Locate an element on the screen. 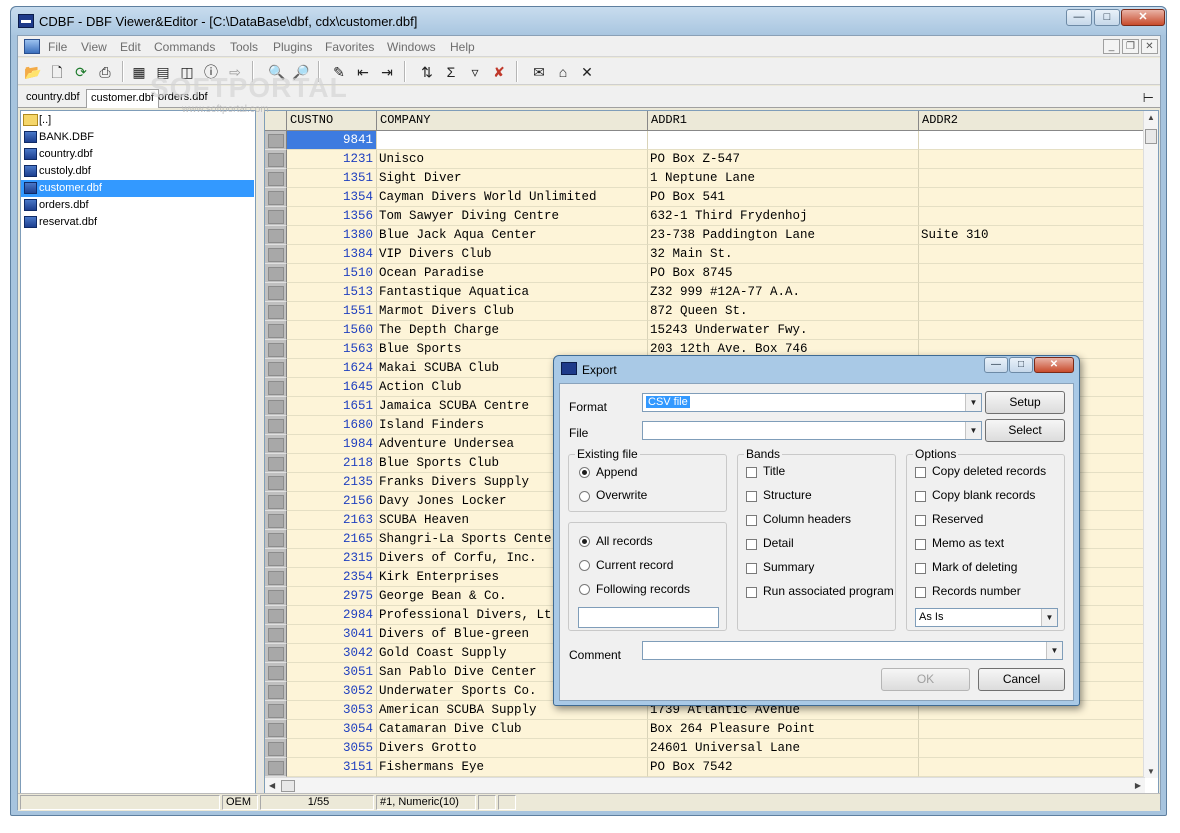  cell-custno: 3052 is located at coordinates (332, 691).